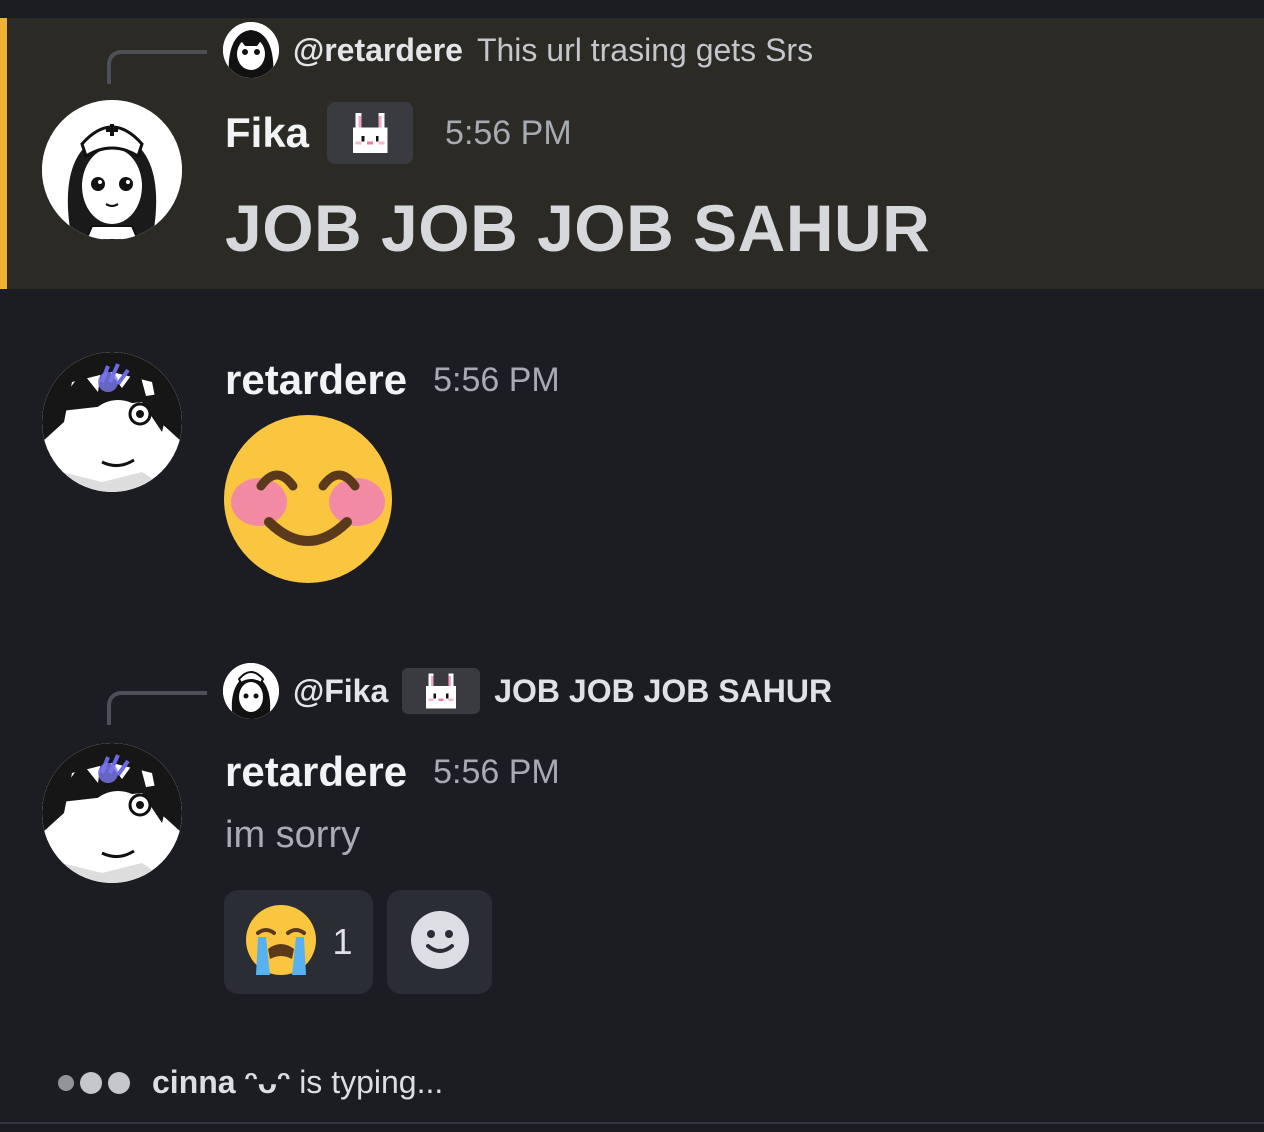  I want to click on typing-user: cinna ᵔᴗᵔ, so click(221, 1082).